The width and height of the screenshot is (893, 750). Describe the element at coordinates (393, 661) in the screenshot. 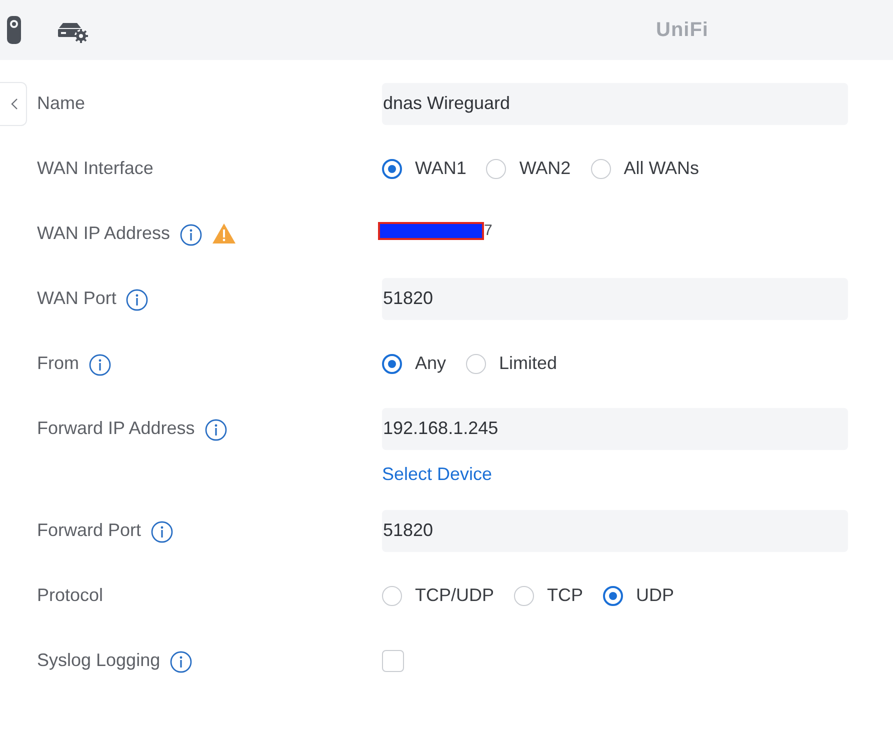

I see `checkbox` at that location.